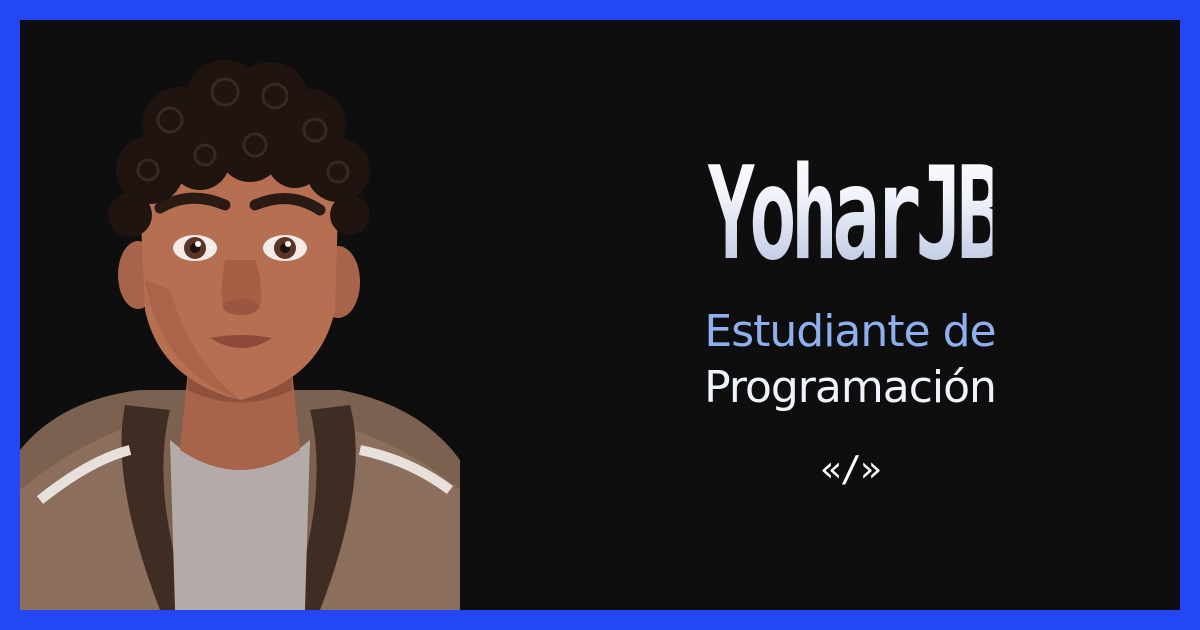 Image resolution: width=1200 pixels, height=630 pixels. What do you see at coordinates (850, 360) in the screenshot?
I see `profile-subtitle: Estudiante de Programación` at bounding box center [850, 360].